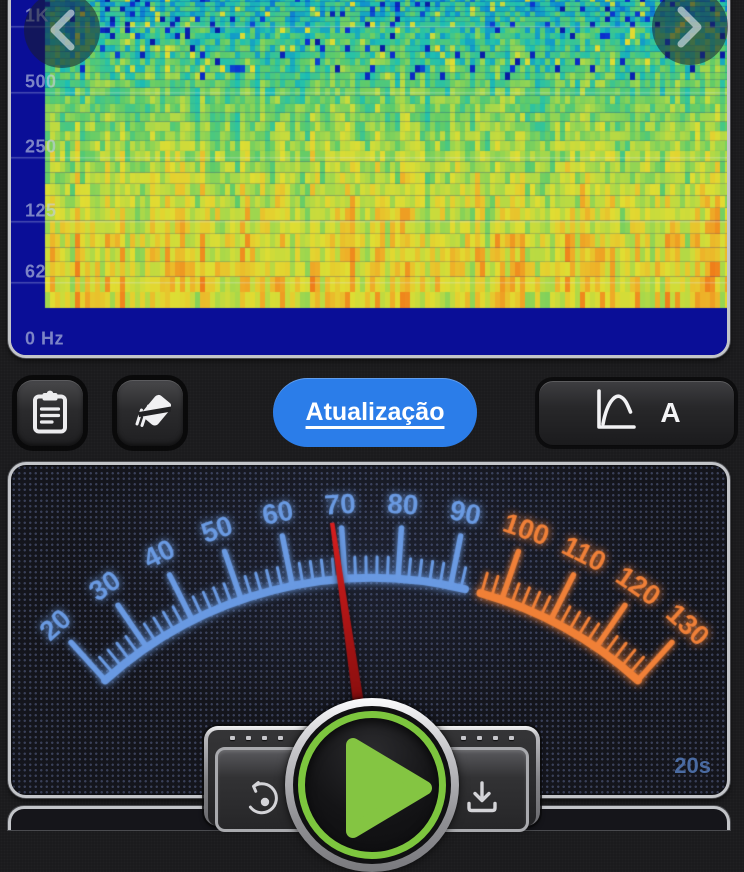 The width and height of the screenshot is (744, 872). Describe the element at coordinates (389, 789) in the screenshot. I see `play-icon` at that location.